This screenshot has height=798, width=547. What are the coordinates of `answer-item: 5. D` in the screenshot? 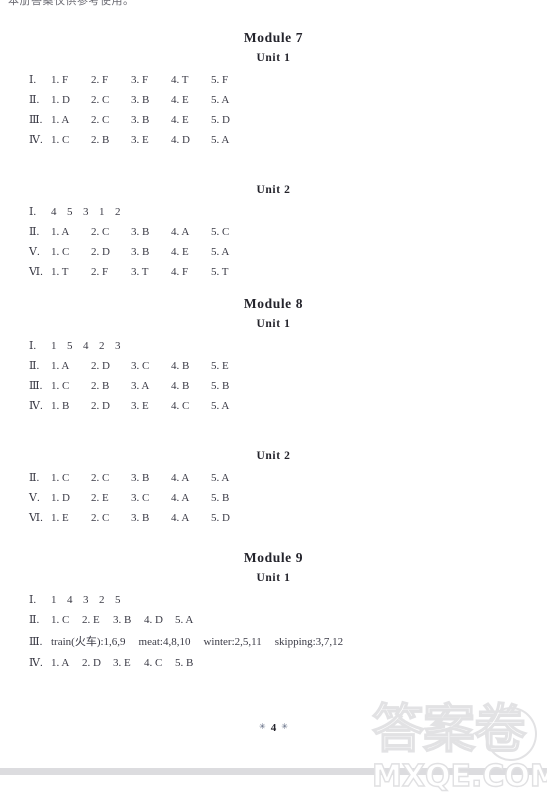 It's located at (220, 120).